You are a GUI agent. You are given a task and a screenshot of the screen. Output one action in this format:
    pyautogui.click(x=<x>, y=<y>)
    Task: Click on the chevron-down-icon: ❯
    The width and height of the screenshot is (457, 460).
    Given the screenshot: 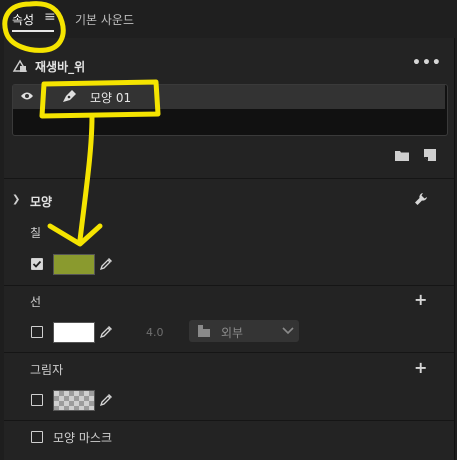 What is the action you would take?
    pyautogui.click(x=16, y=199)
    